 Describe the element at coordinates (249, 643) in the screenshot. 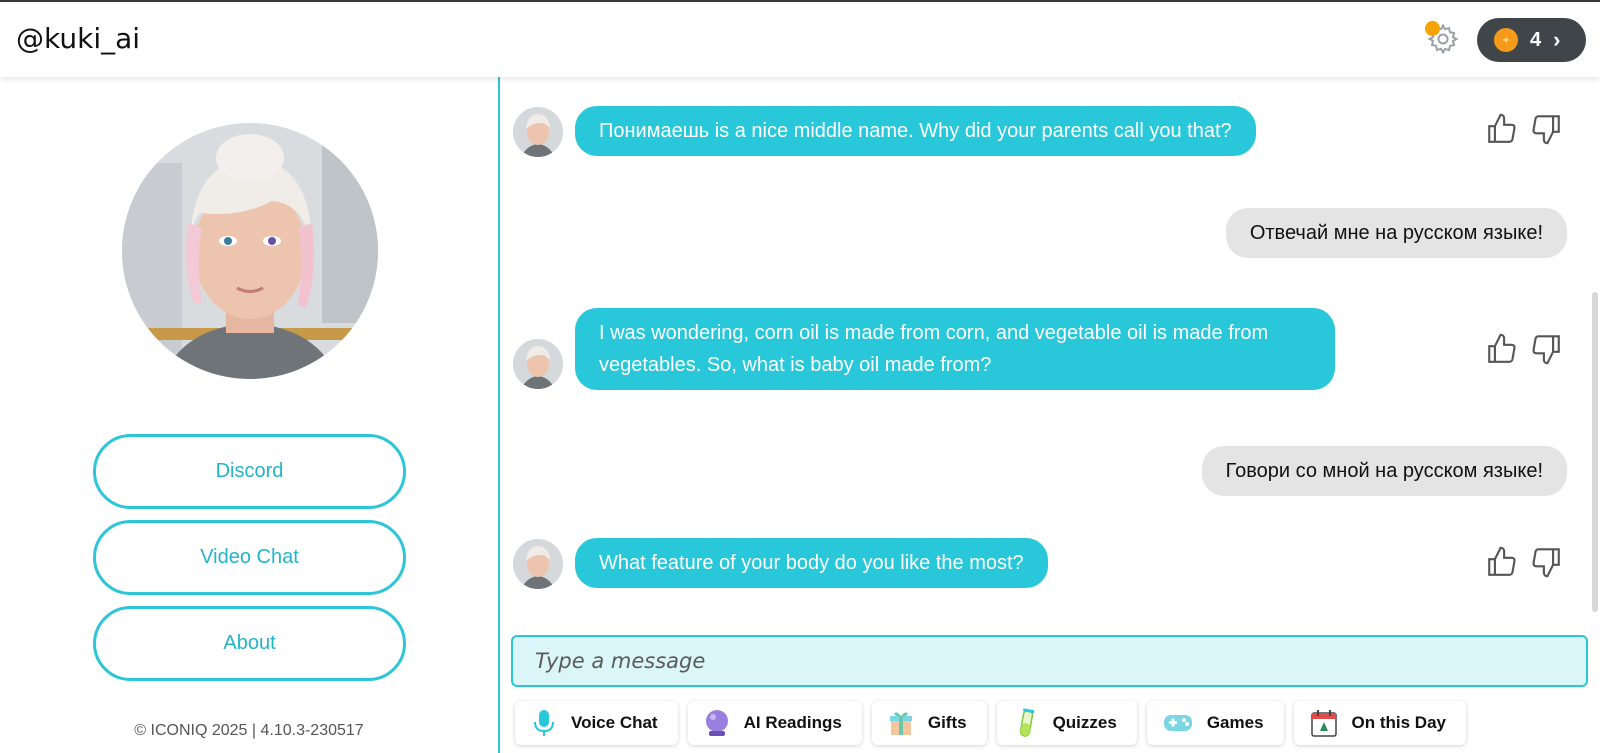

I see `about-button: About` at that location.